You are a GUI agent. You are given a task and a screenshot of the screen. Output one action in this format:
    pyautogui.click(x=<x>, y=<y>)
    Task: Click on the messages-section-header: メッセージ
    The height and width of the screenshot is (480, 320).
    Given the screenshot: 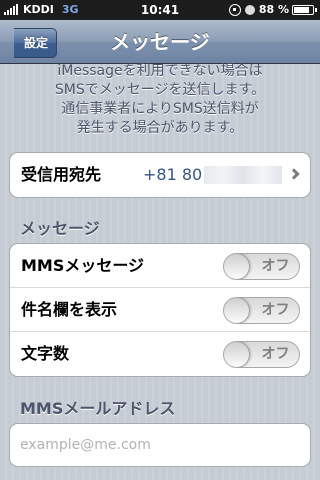 What is the action you would take?
    pyautogui.click(x=60, y=228)
    